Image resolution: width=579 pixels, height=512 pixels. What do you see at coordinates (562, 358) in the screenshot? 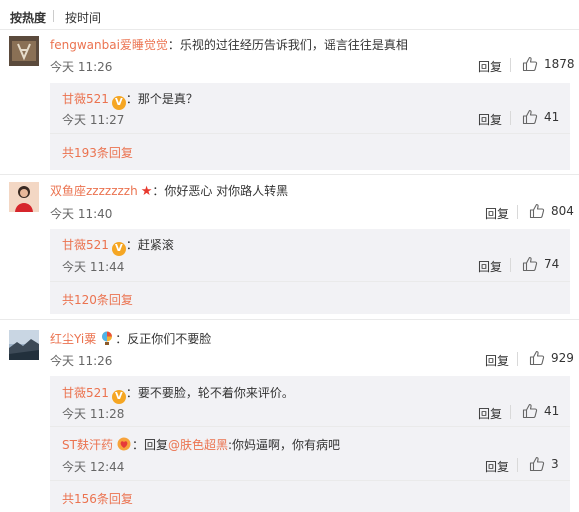
I see `like-count: 929` at bounding box center [562, 358].